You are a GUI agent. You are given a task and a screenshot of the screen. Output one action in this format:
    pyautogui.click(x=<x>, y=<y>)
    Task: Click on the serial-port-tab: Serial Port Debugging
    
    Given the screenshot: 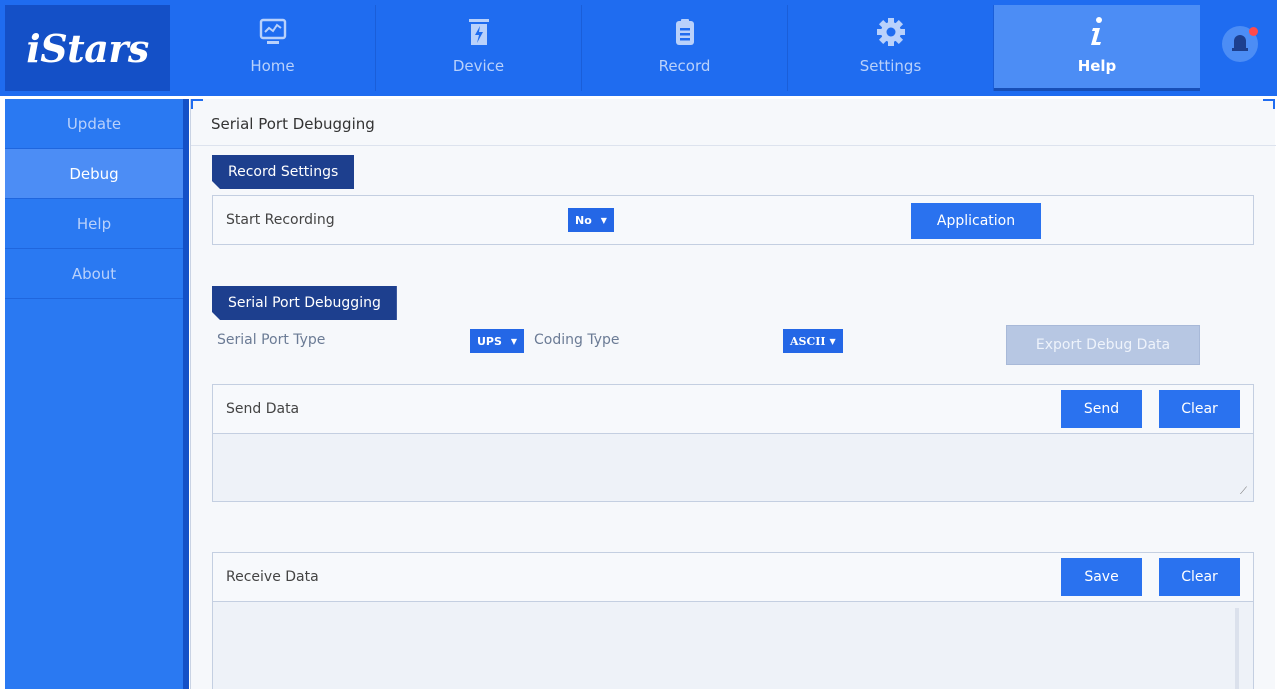 What is the action you would take?
    pyautogui.click(x=304, y=303)
    